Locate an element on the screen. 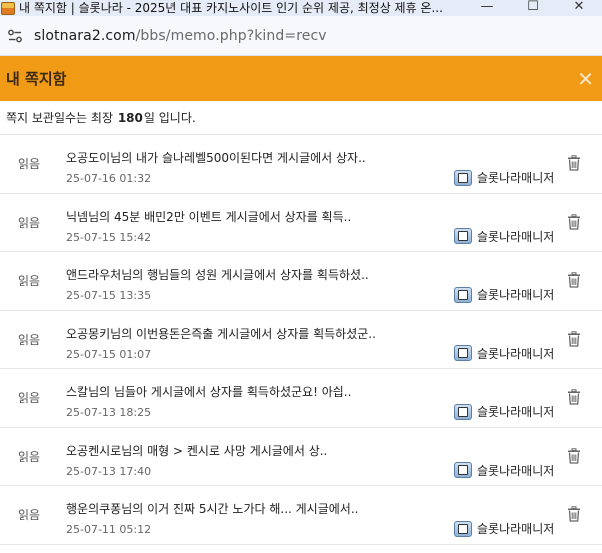 Image resolution: width=602 pixels, height=553 pixels. message-date: 25-07-15 01:07 is located at coordinates (109, 354).